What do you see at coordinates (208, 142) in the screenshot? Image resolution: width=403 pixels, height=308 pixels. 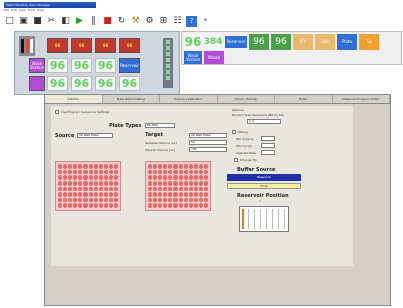 I see `samples-volume-input: 50` at bounding box center [208, 142].